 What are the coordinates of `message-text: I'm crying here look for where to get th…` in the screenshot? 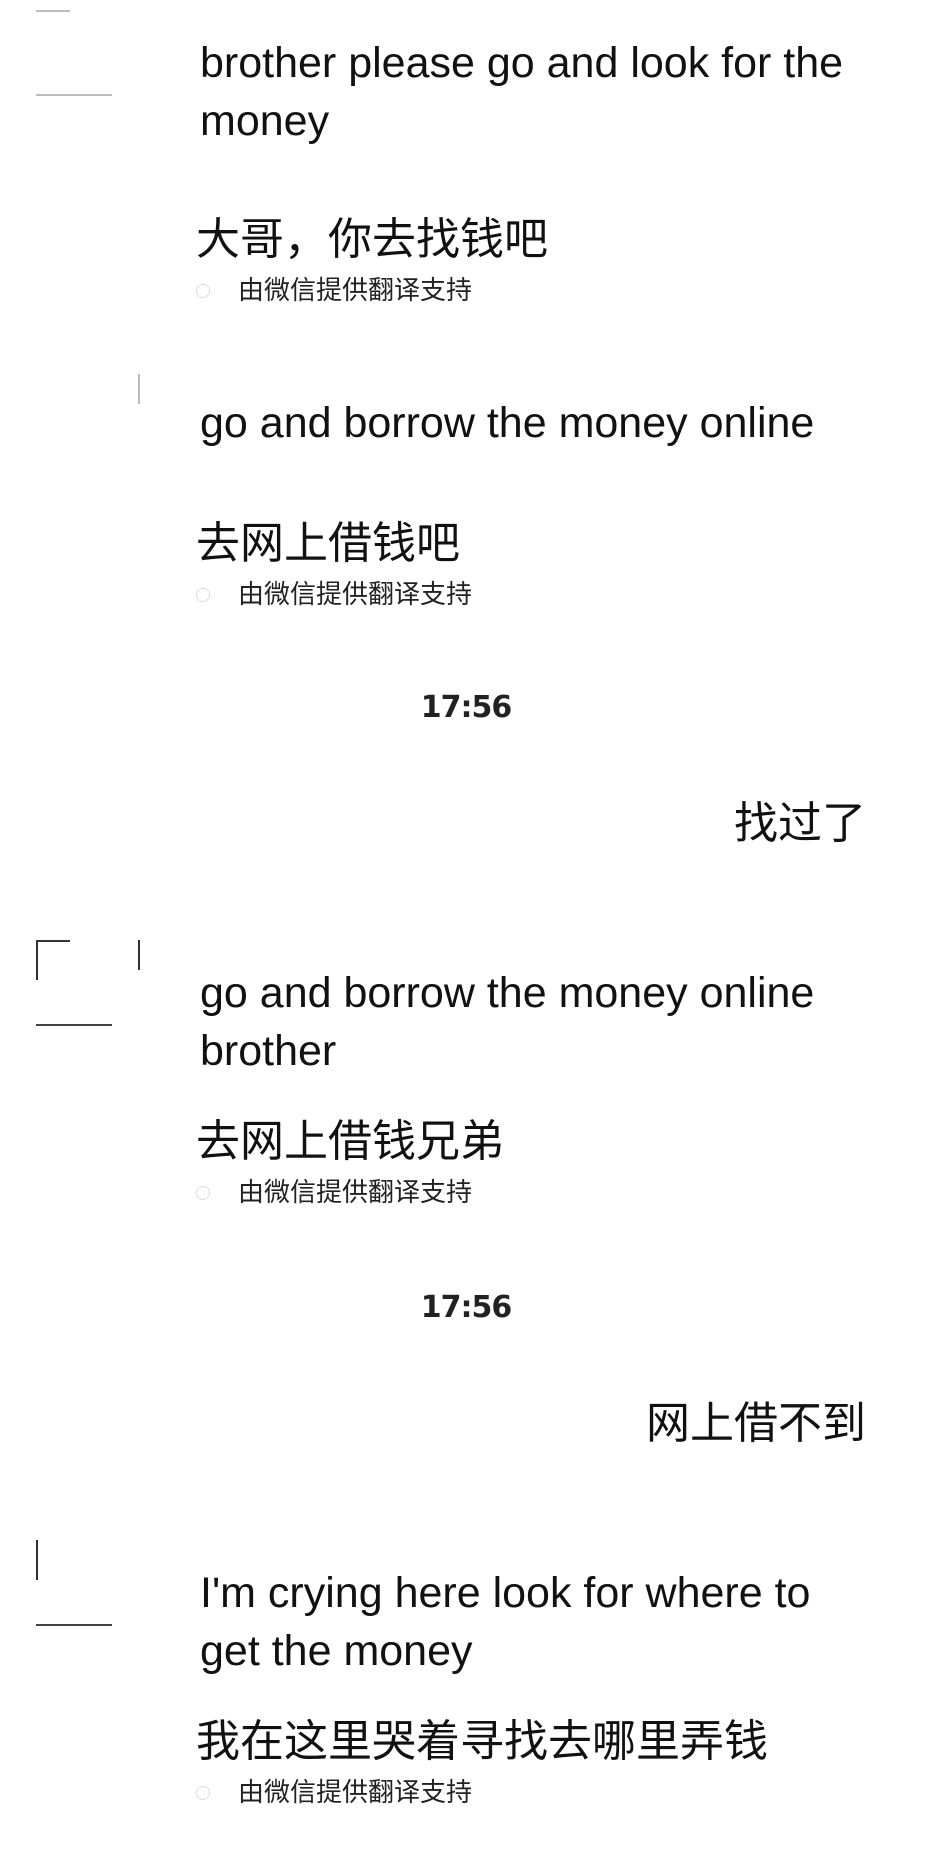 It's located at (505, 1622).